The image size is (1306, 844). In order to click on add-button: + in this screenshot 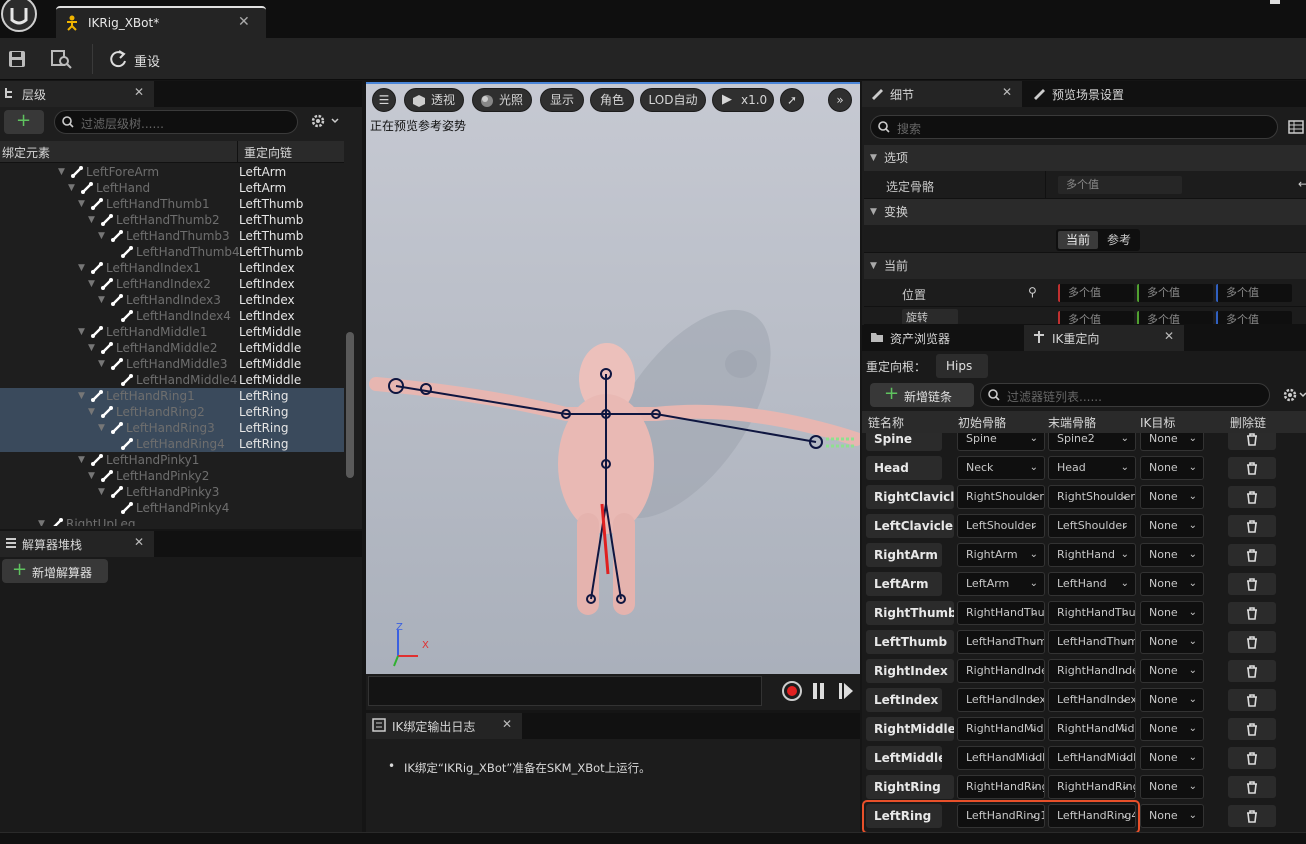, I will do `click(24, 122)`.